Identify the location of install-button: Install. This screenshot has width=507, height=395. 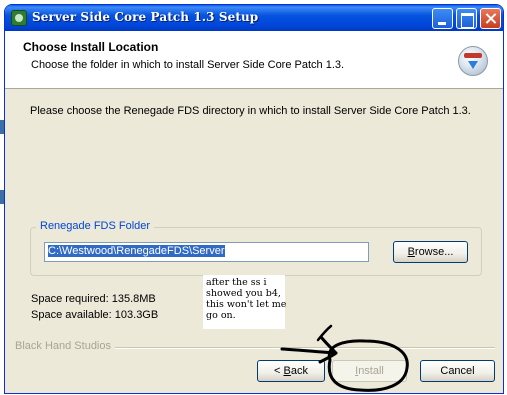
(369, 371).